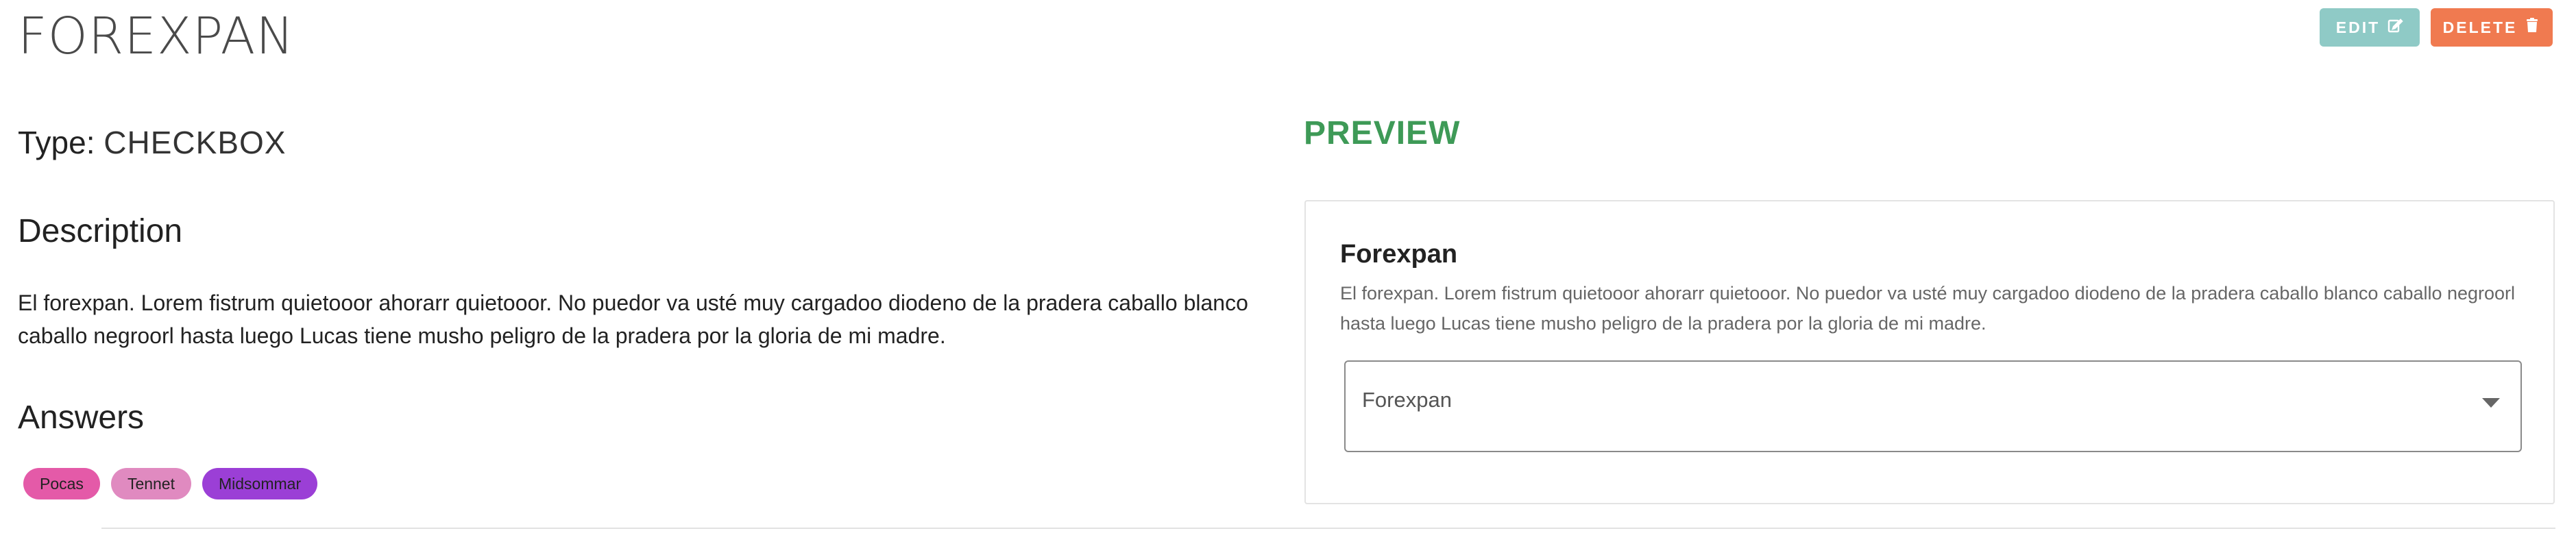  What do you see at coordinates (195, 142) in the screenshot?
I see `type-value: CHECKBOX` at bounding box center [195, 142].